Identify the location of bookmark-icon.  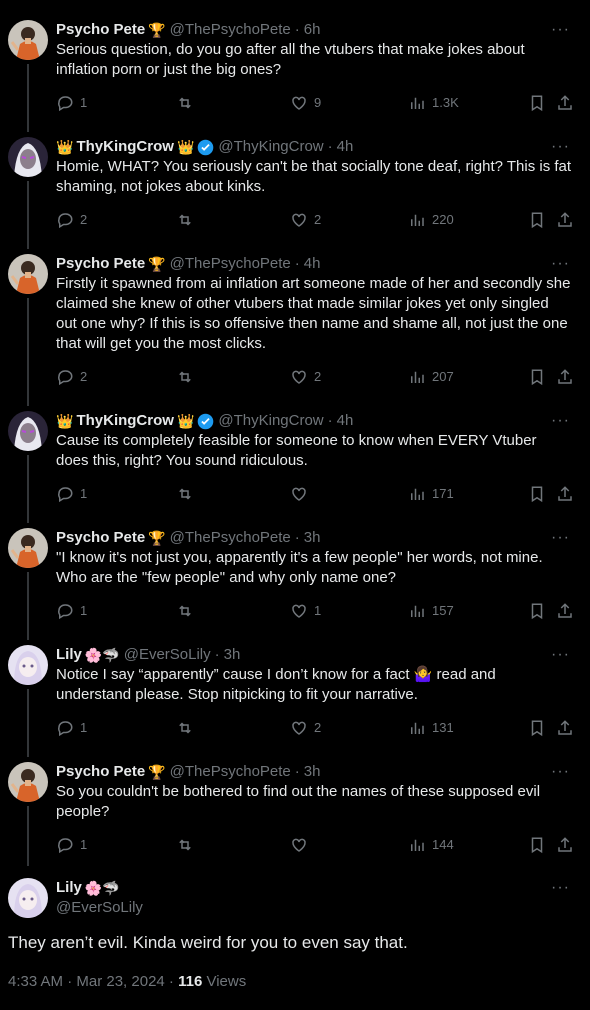
(537, 377).